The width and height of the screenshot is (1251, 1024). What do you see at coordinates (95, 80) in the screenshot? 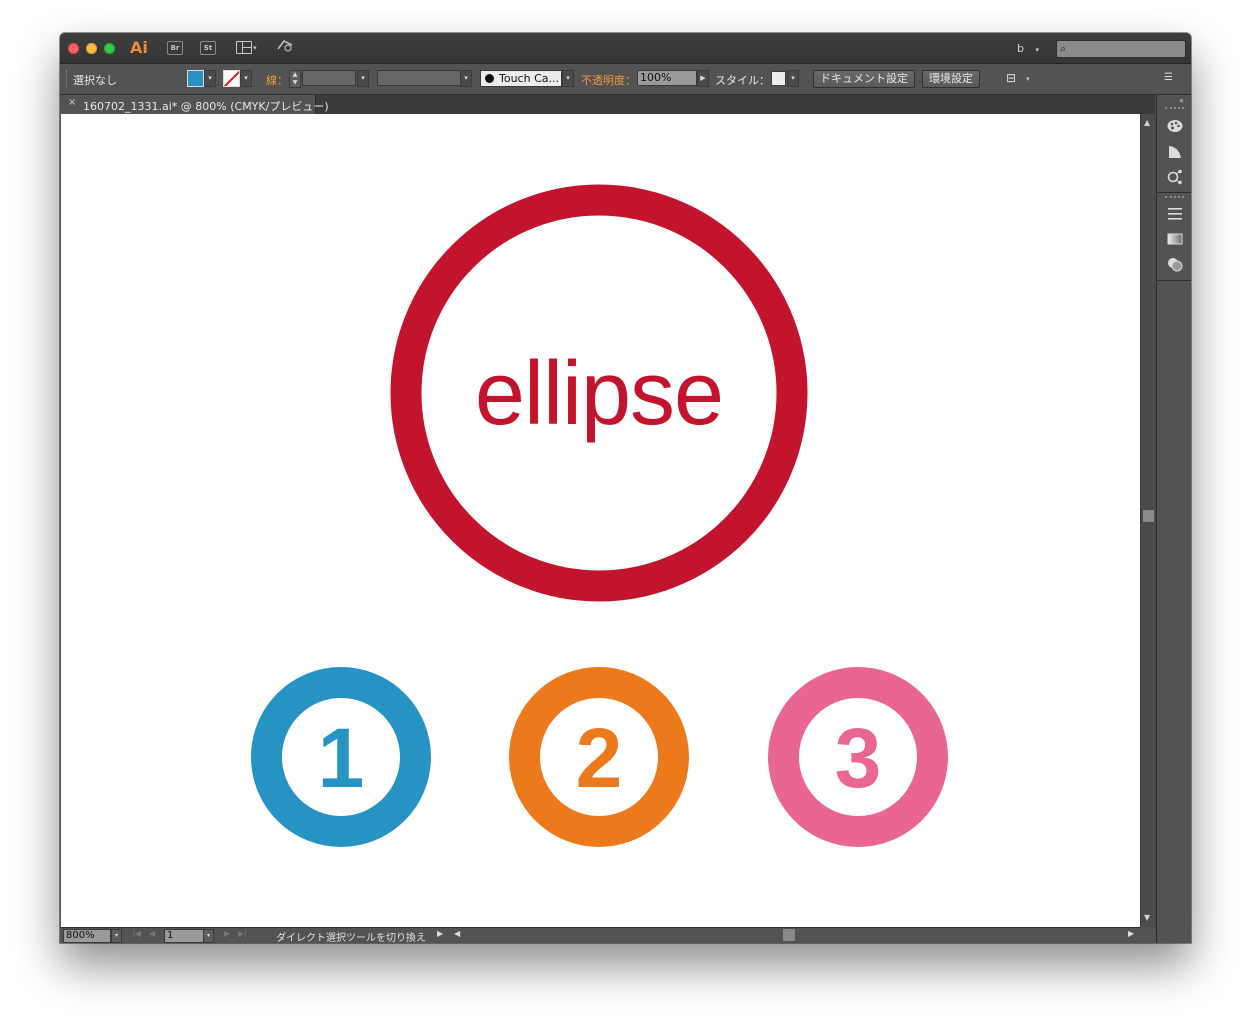
I see `selection-status-label: 選択なし` at bounding box center [95, 80].